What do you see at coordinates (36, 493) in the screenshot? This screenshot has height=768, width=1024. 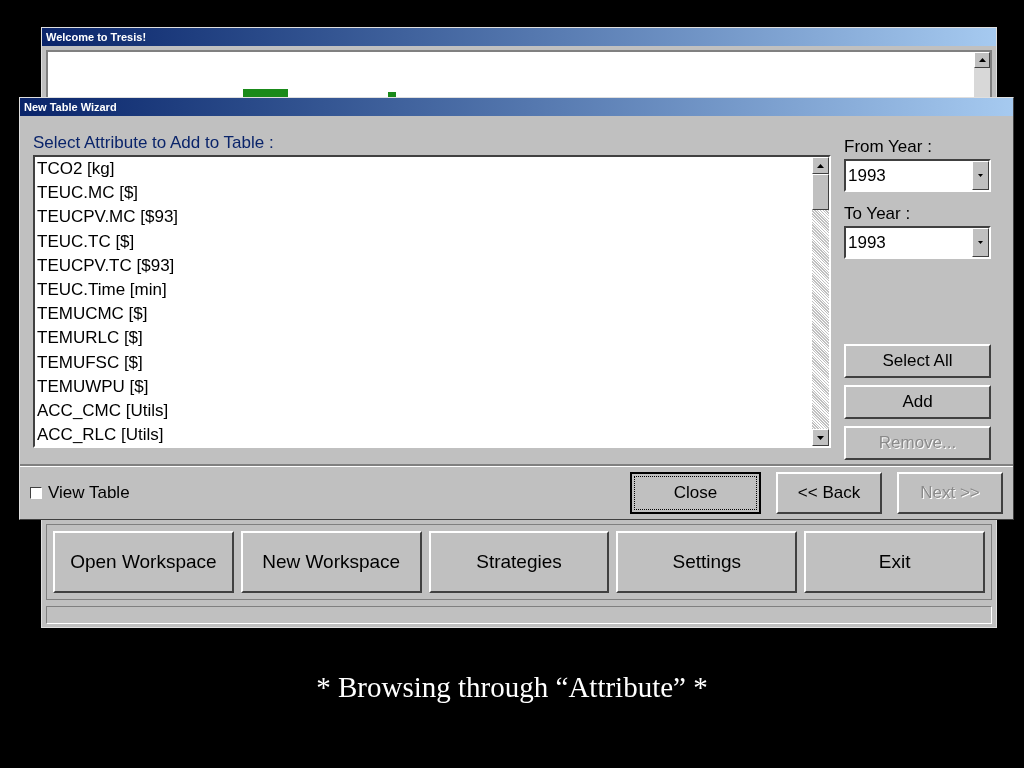 I see `checkbox` at bounding box center [36, 493].